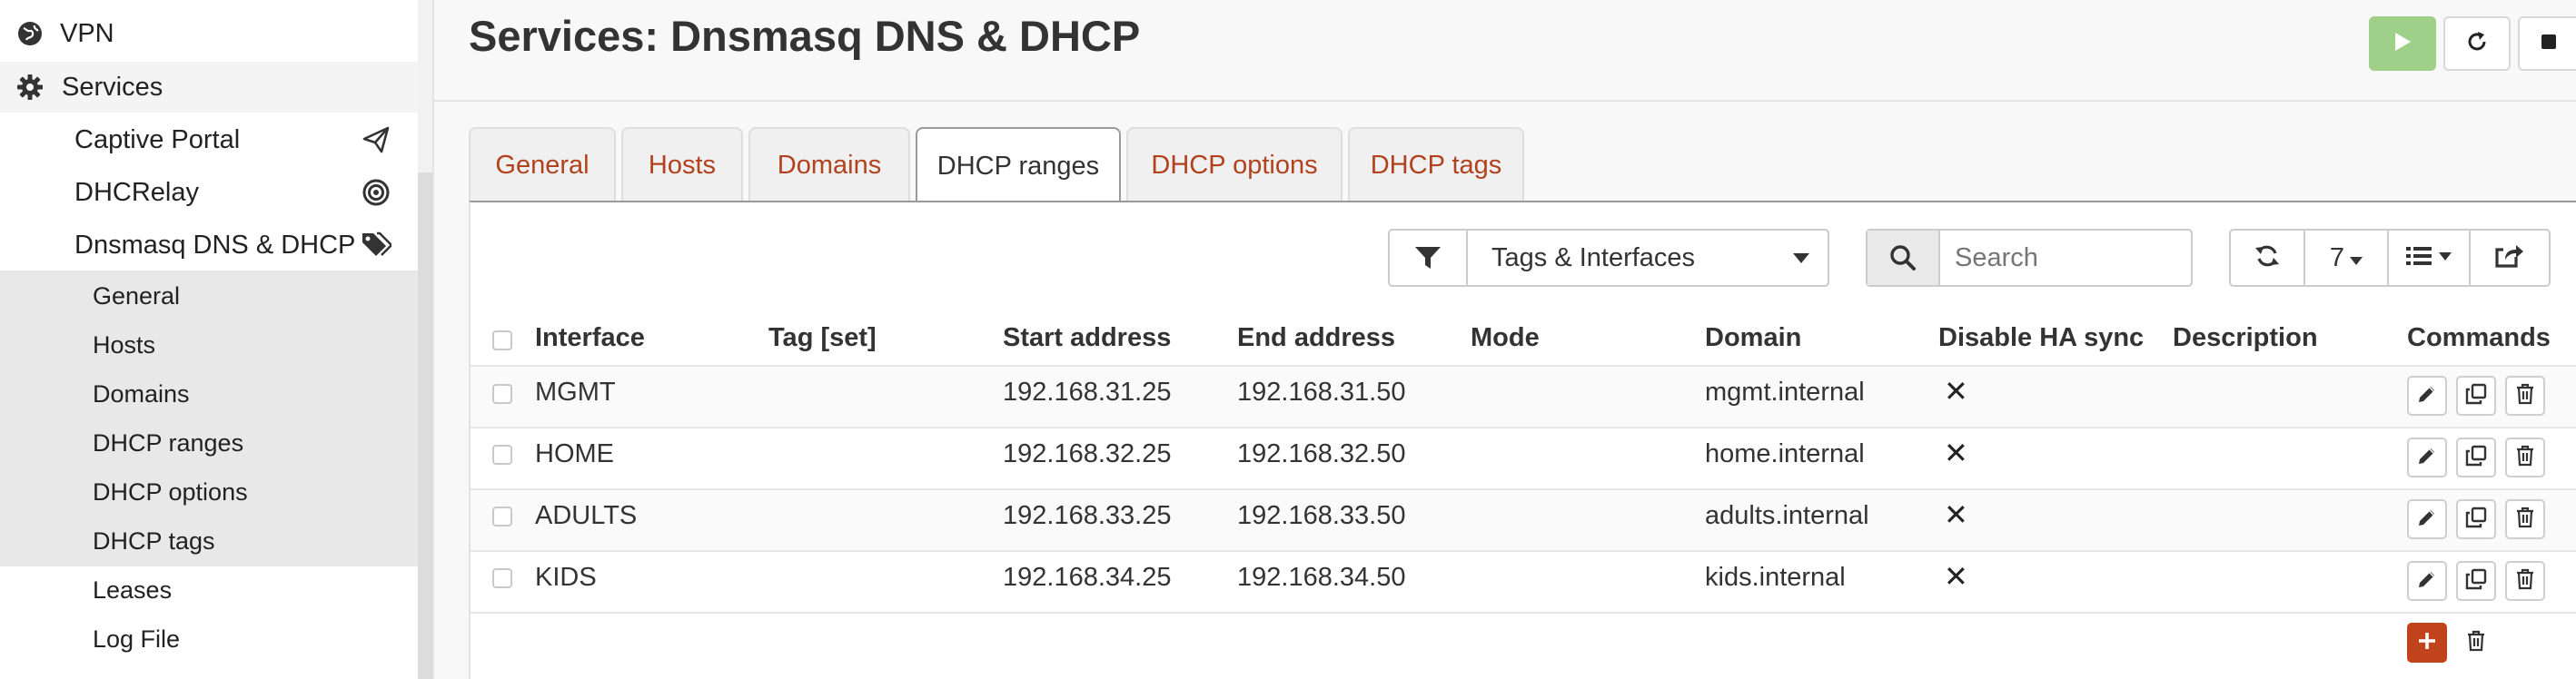 Image resolution: width=2576 pixels, height=679 pixels. What do you see at coordinates (1429, 258) in the screenshot?
I see `filter-icon` at bounding box center [1429, 258].